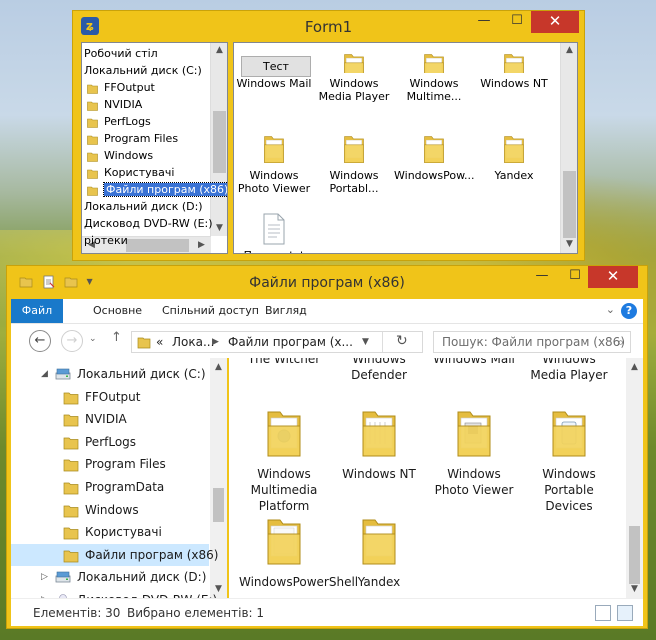 The height and width of the screenshot is (640, 656). Describe the element at coordinates (110, 532) in the screenshot. I see `nav-folder-item: Користувачі` at that location.